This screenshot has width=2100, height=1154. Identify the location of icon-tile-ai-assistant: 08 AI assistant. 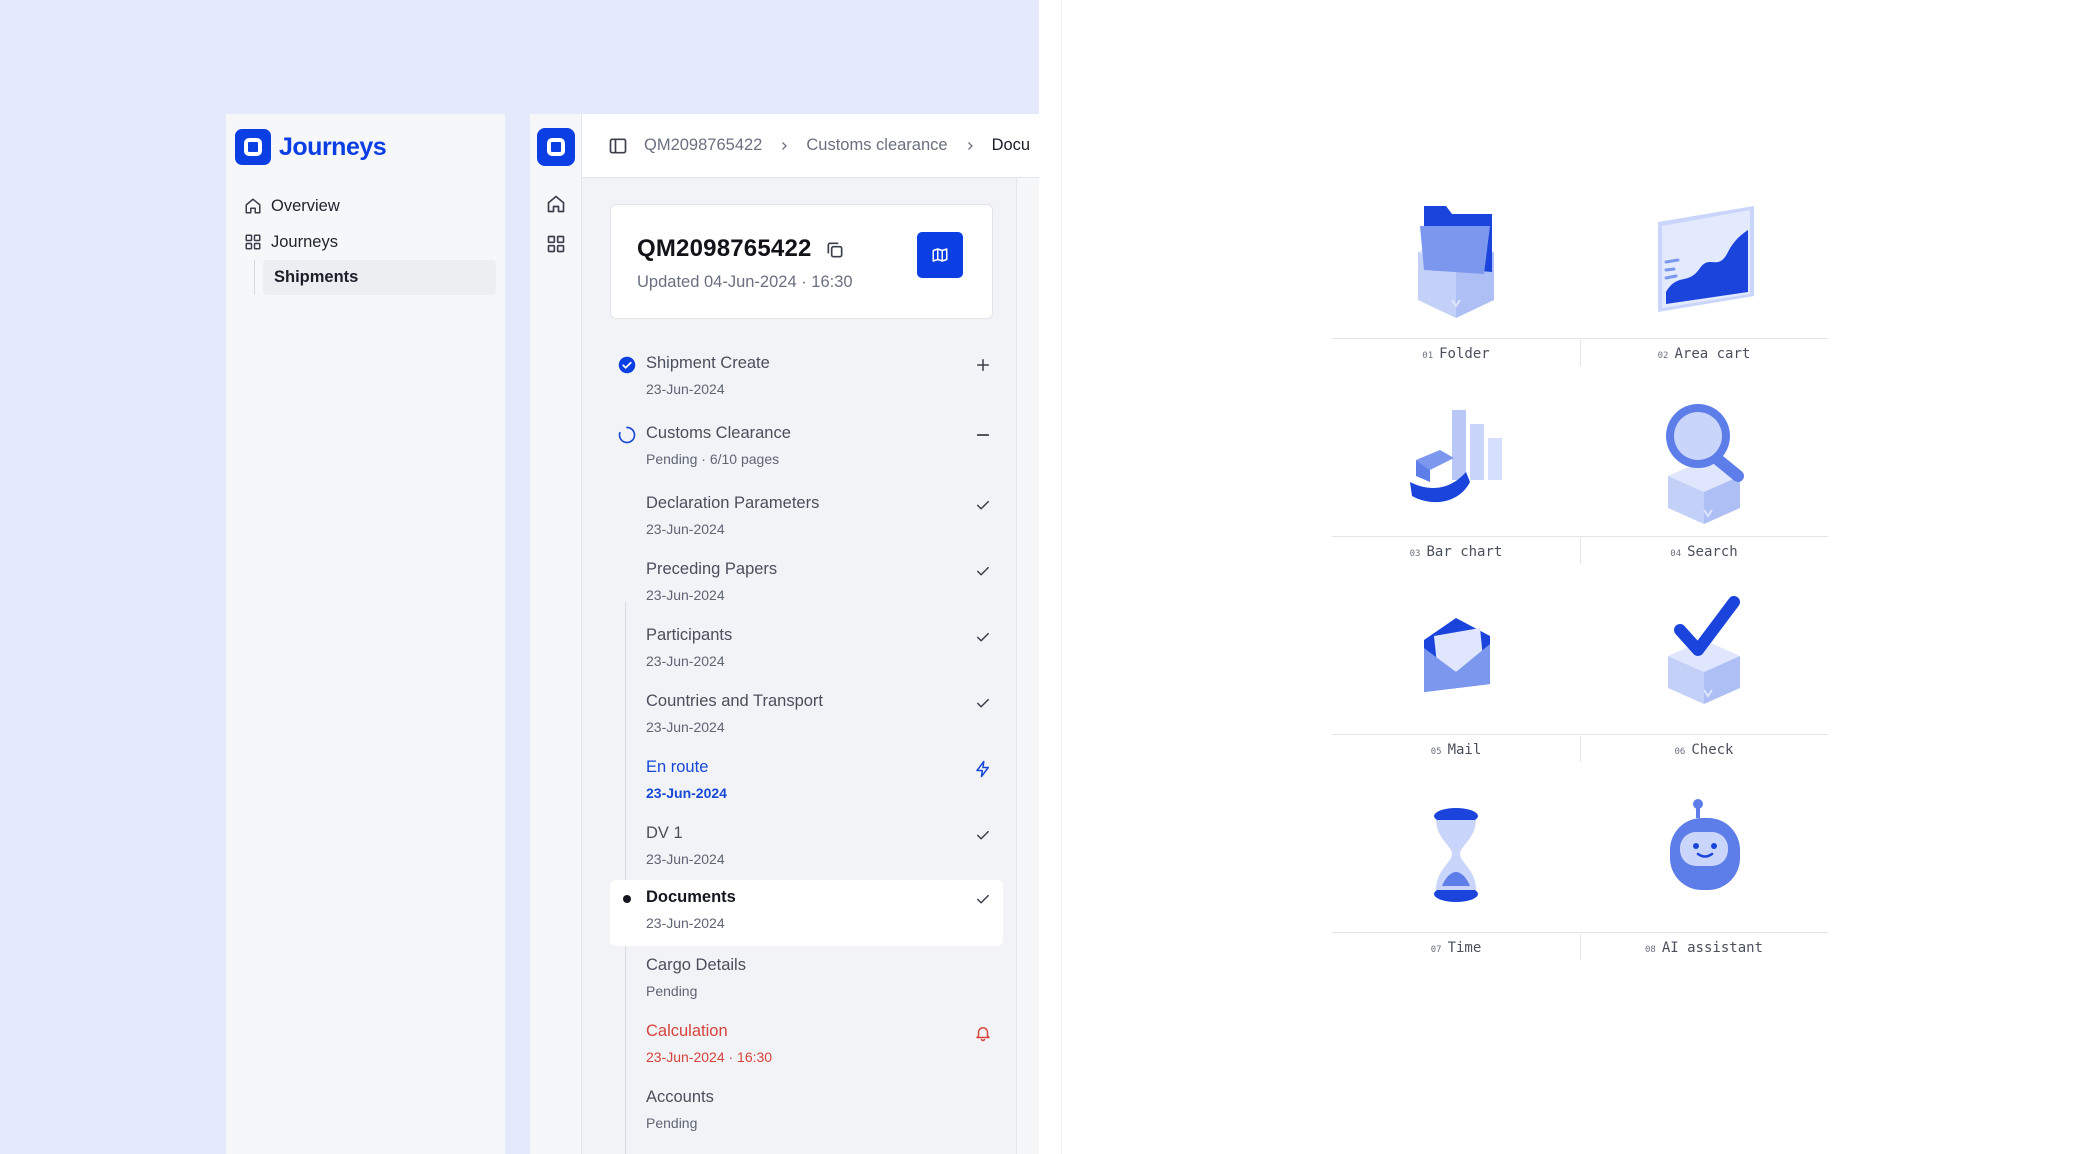
(1704, 884).